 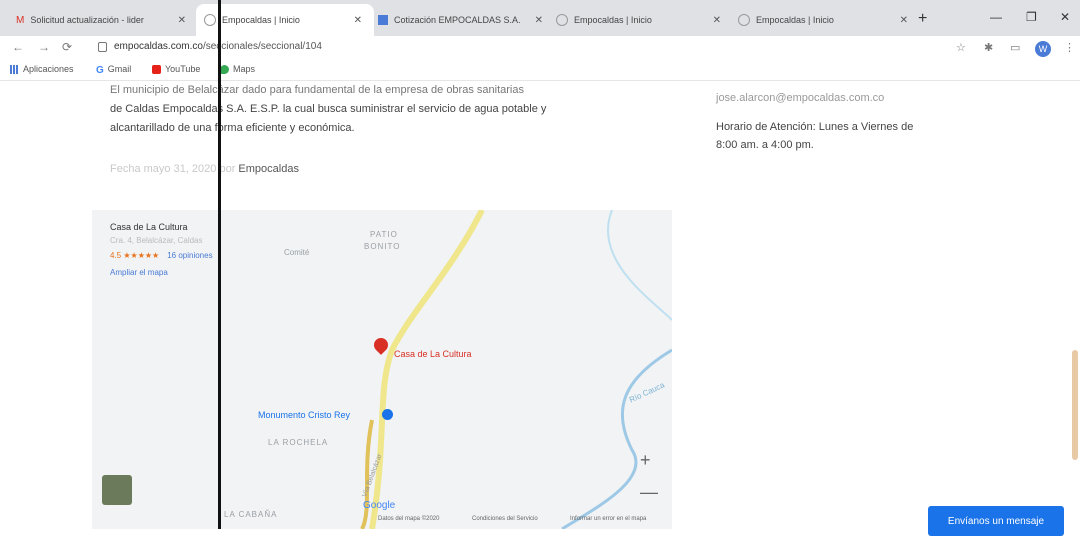 What do you see at coordinates (161, 272) in the screenshot?
I see `enlarge-map-link: Ampliar el mapa` at bounding box center [161, 272].